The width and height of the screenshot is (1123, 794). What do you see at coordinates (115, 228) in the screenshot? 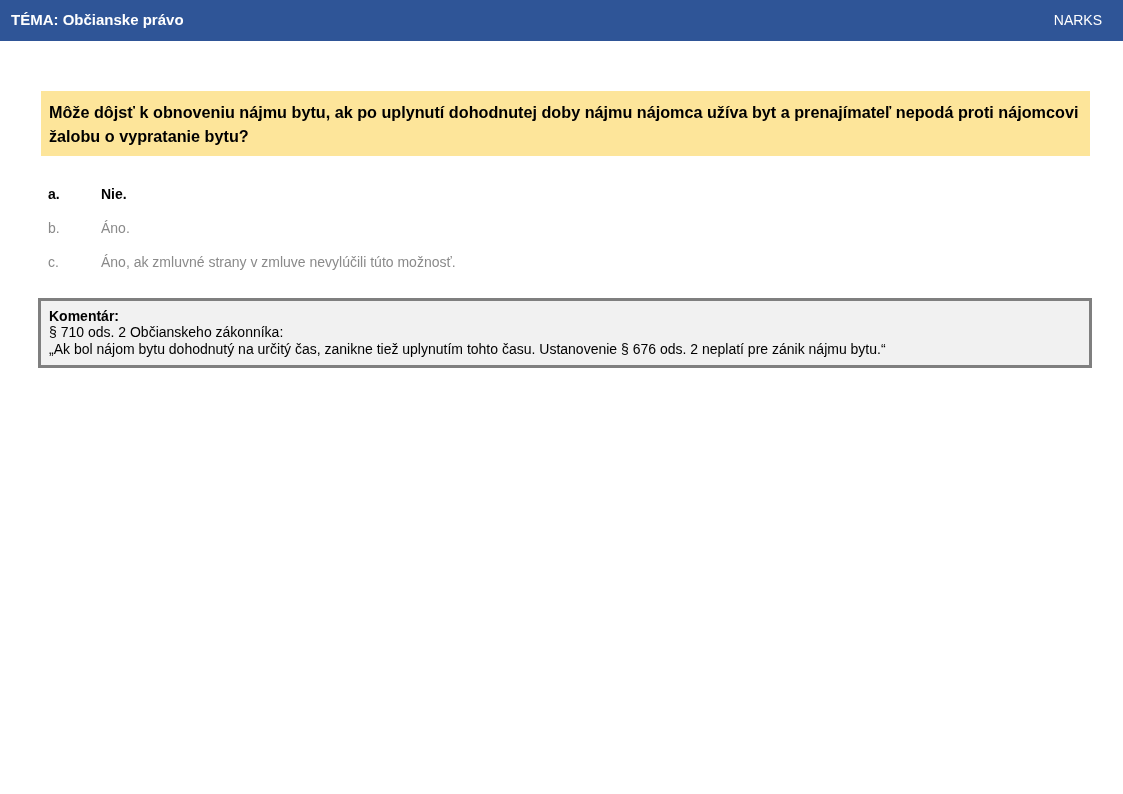
I see `answer-text: Áno.` at bounding box center [115, 228].